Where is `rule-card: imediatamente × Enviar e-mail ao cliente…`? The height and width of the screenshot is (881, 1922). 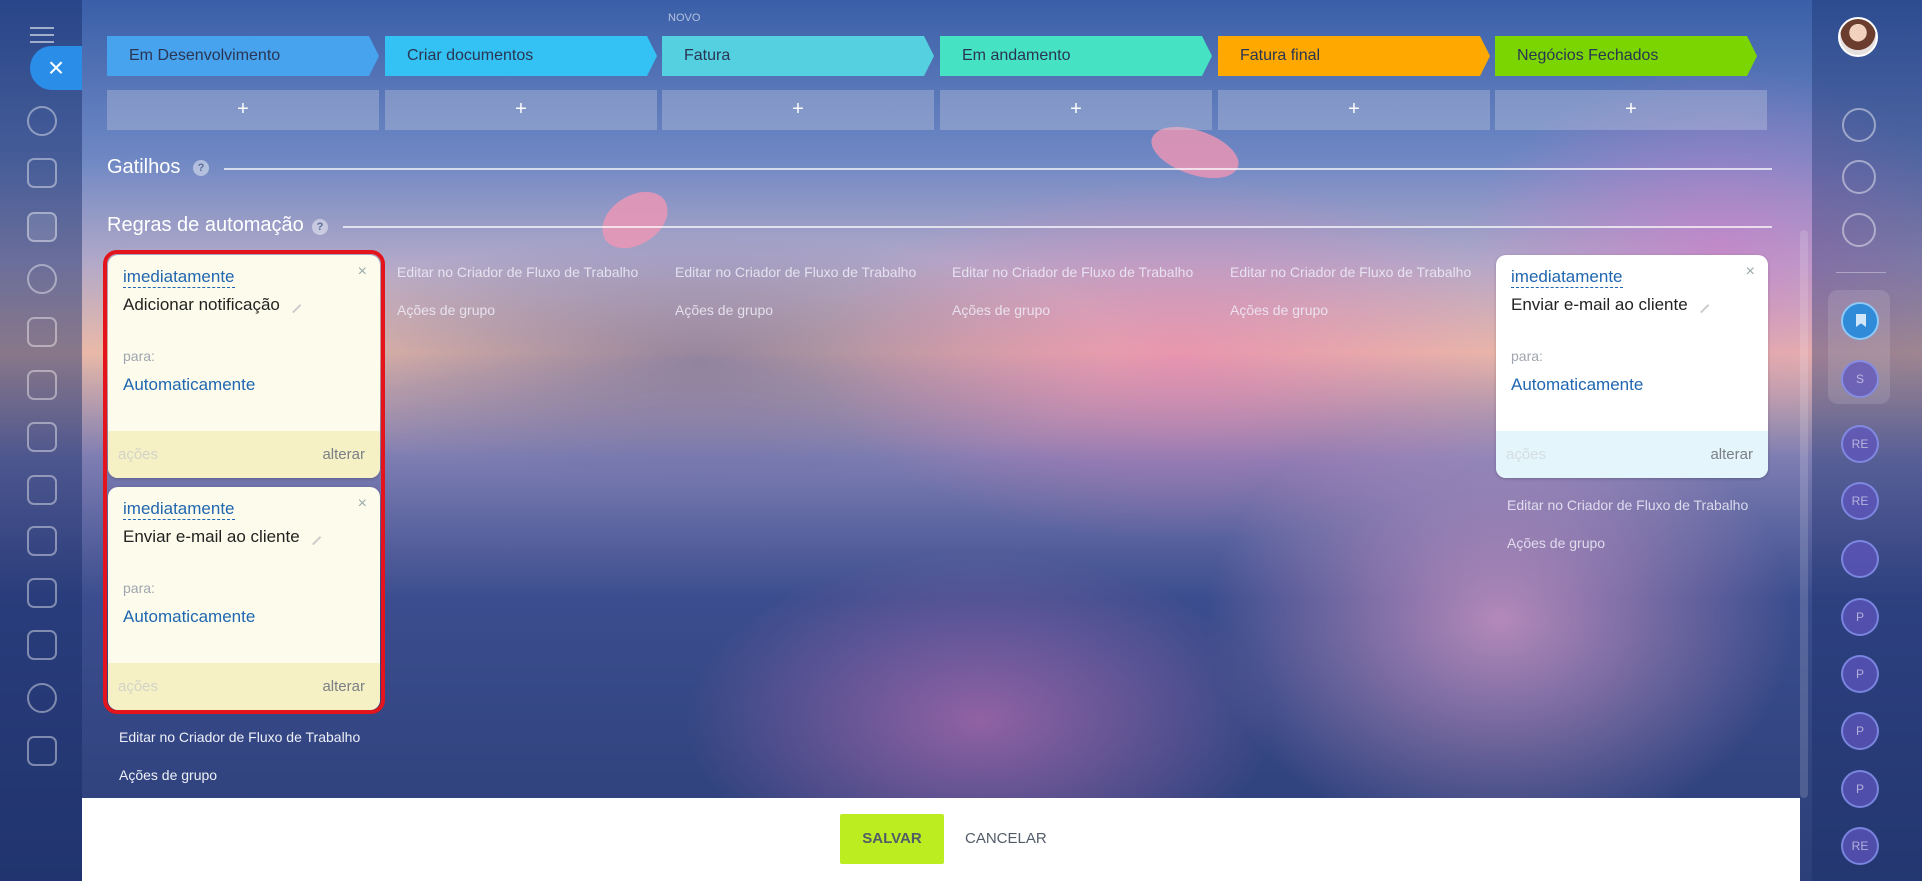
rule-card: imediatamente × Enviar e-mail ao cliente… is located at coordinates (1632, 366).